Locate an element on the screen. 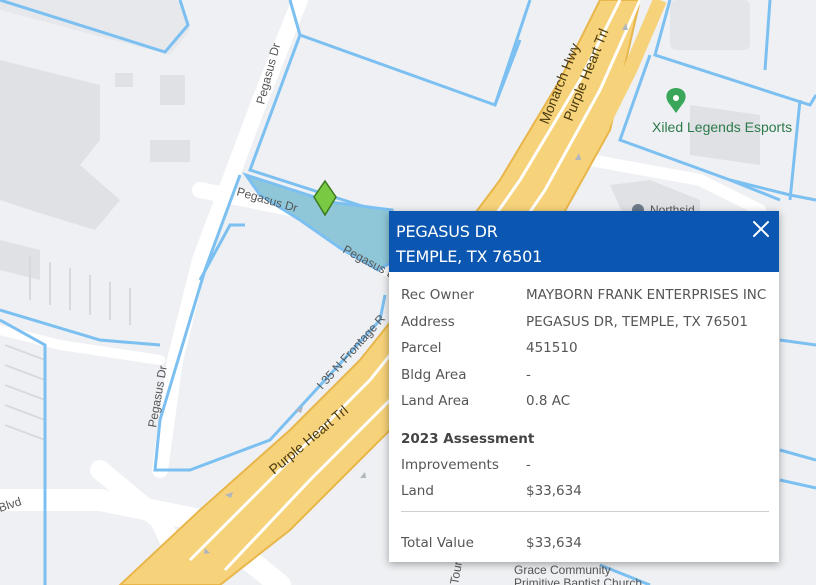 This screenshot has height=585, width=816. field-row-improvements: Improvements - is located at coordinates (585, 465).